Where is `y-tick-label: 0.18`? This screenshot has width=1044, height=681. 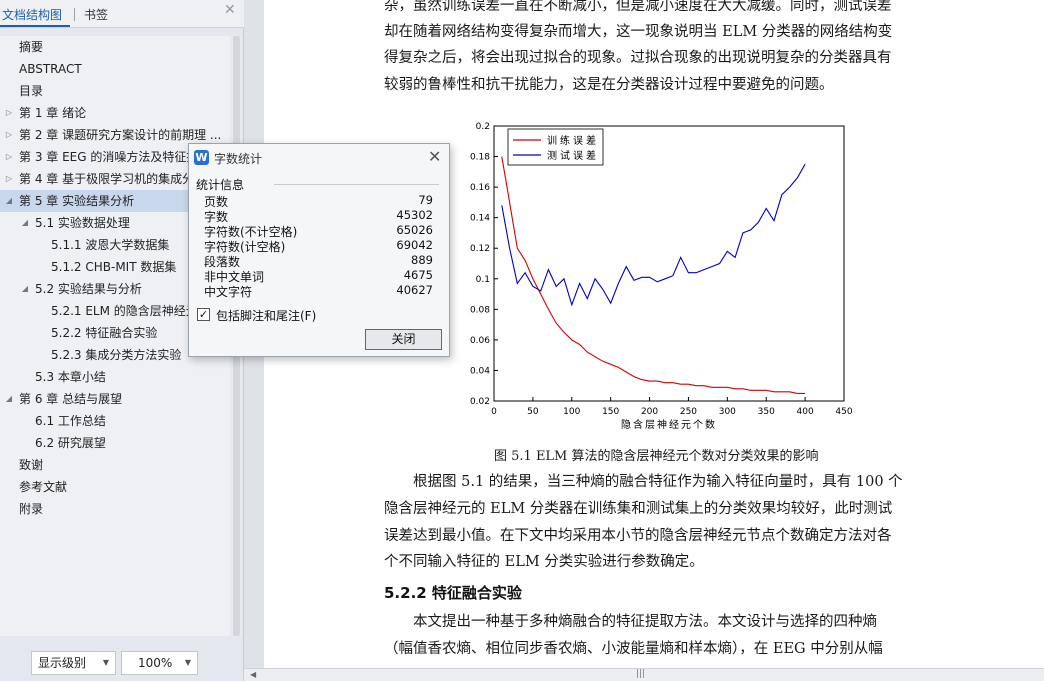 y-tick-label: 0.18 is located at coordinates (480, 158).